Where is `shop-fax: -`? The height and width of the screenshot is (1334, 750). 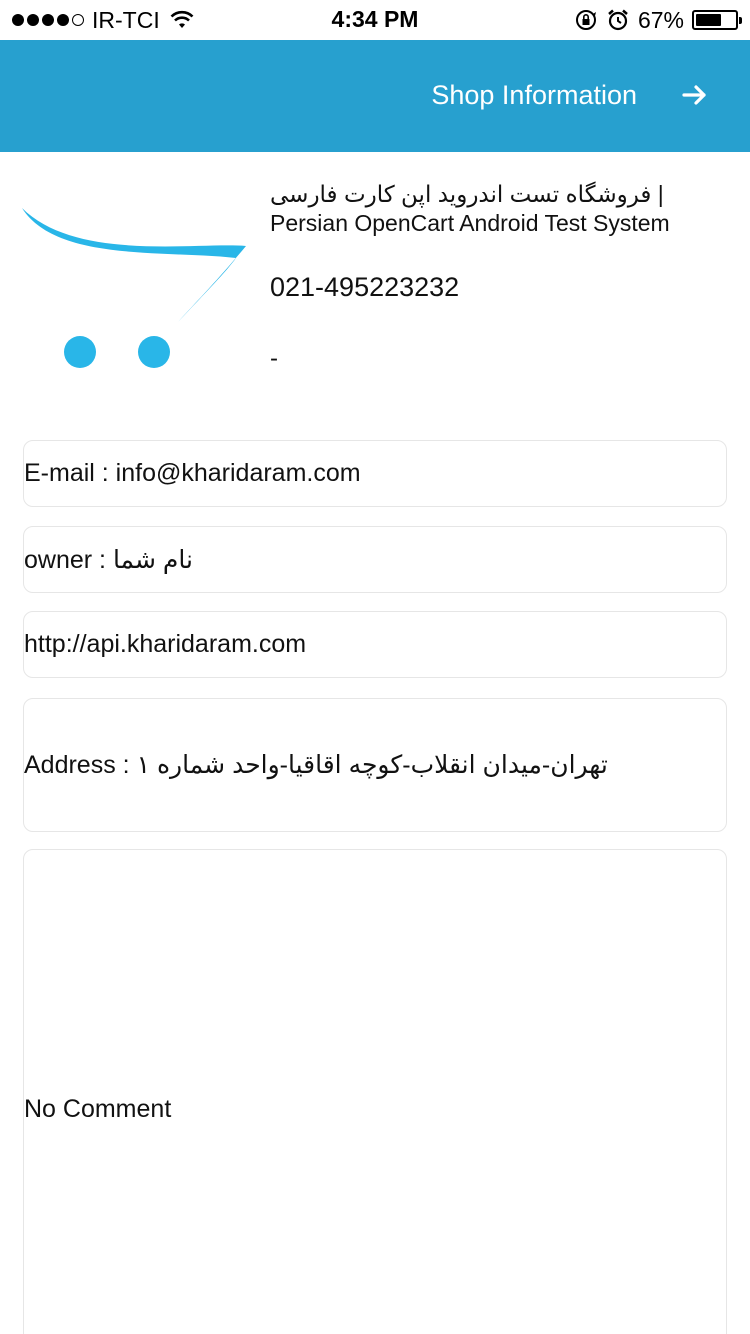
shop-fax: - is located at coordinates (274, 358).